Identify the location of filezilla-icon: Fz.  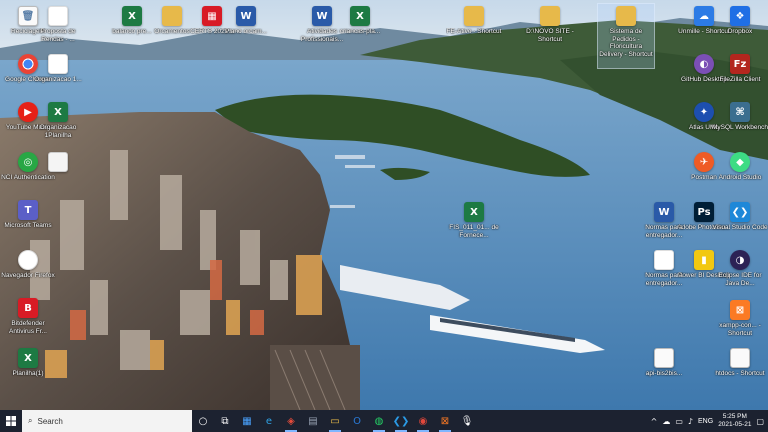
(740, 64).